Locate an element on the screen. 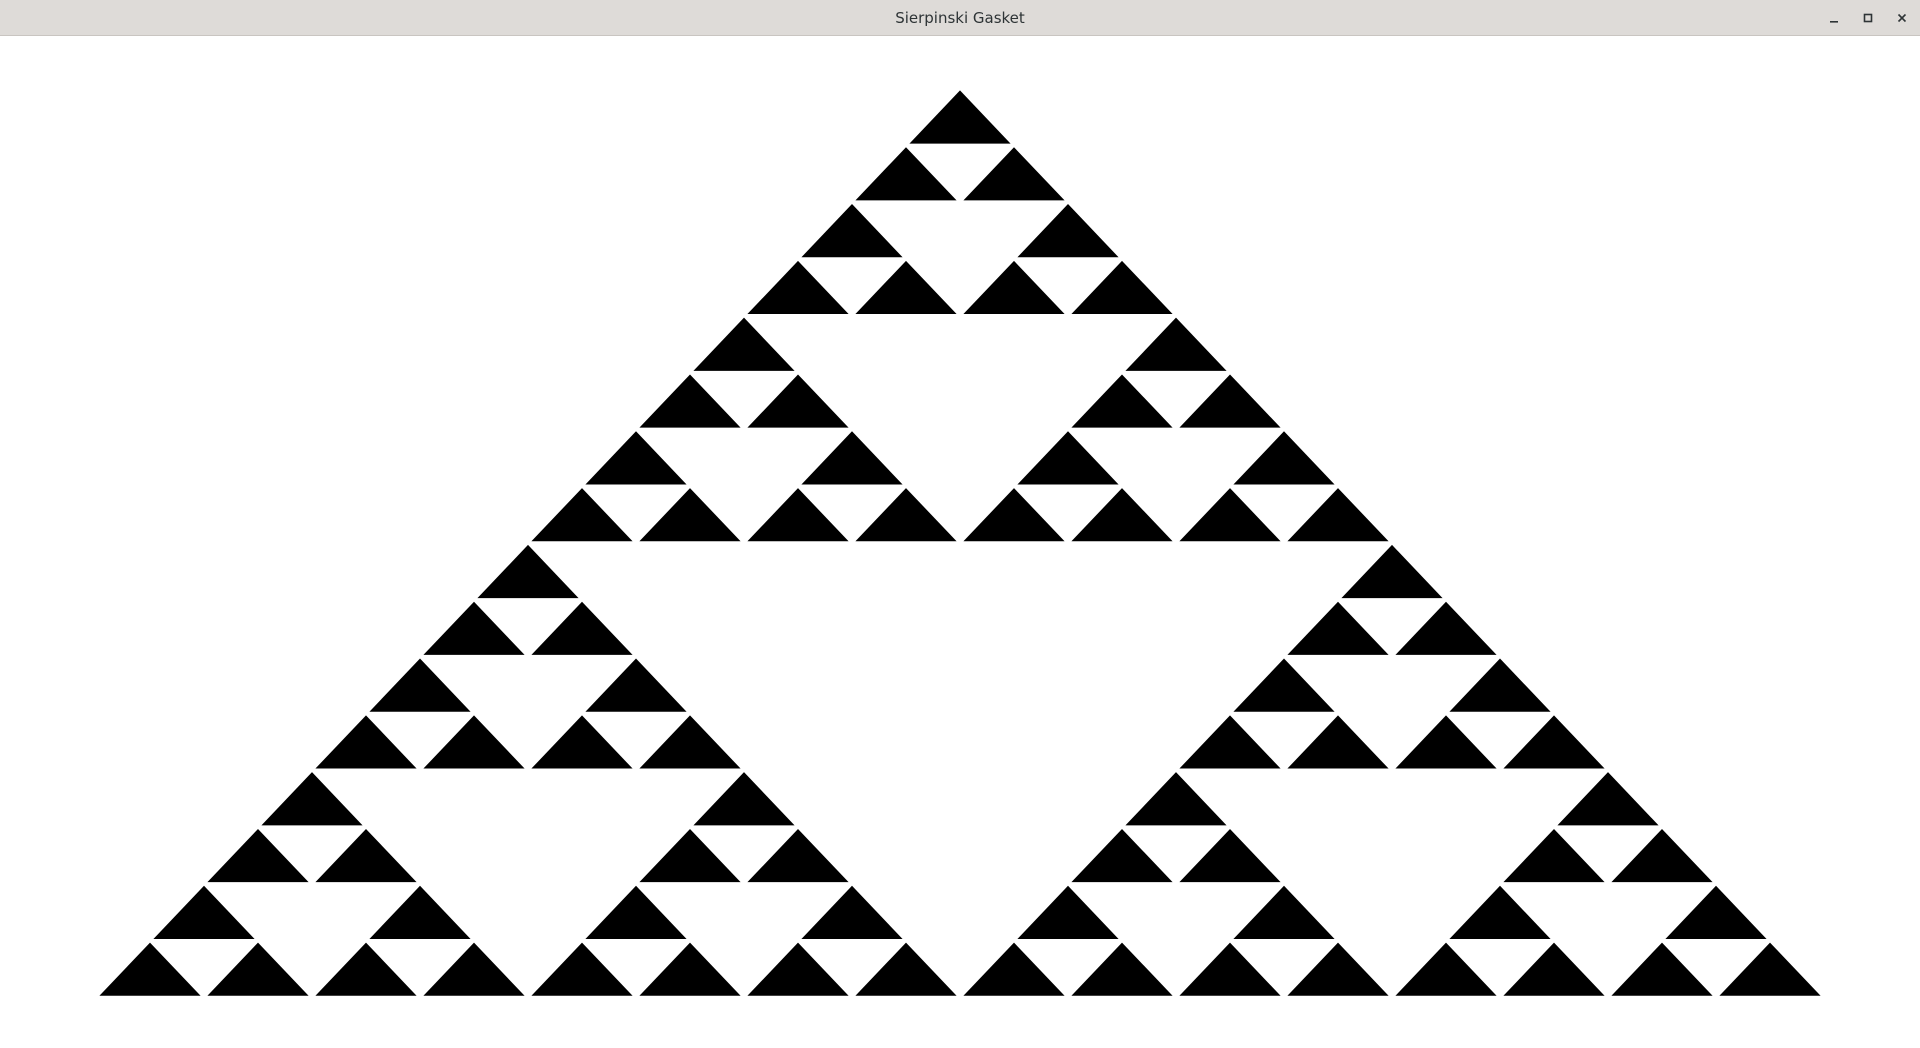 The image size is (1920, 1048). window-title: Sierpinski Gasket is located at coordinates (960, 18).